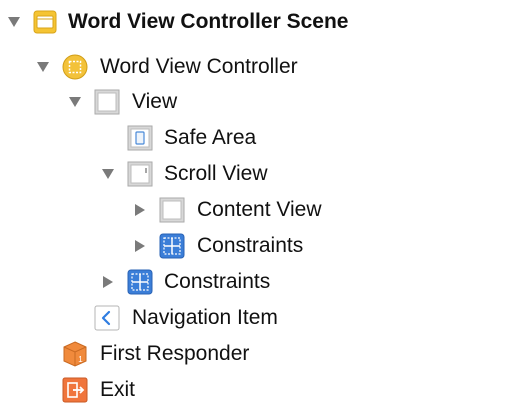 The width and height of the screenshot is (520, 415). I want to click on content-view-label: Content View, so click(259, 209).